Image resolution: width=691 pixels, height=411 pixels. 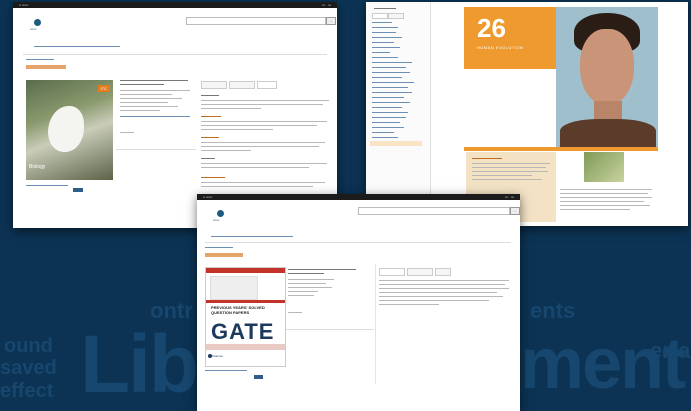 What do you see at coordinates (245, 301) in the screenshot?
I see `cover-red-band` at bounding box center [245, 301].